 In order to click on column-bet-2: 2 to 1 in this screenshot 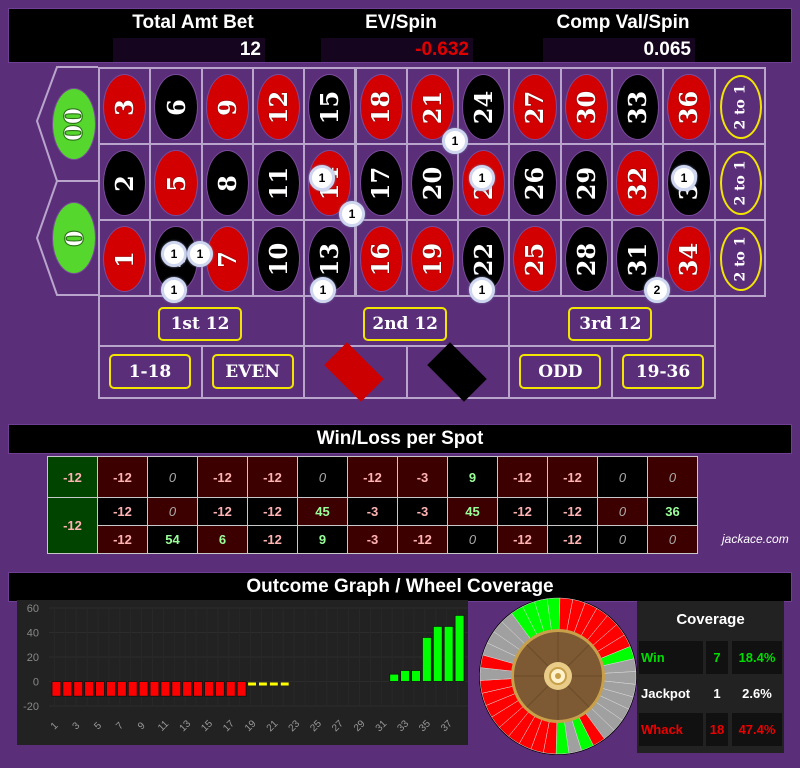, I will do `click(740, 183)`.